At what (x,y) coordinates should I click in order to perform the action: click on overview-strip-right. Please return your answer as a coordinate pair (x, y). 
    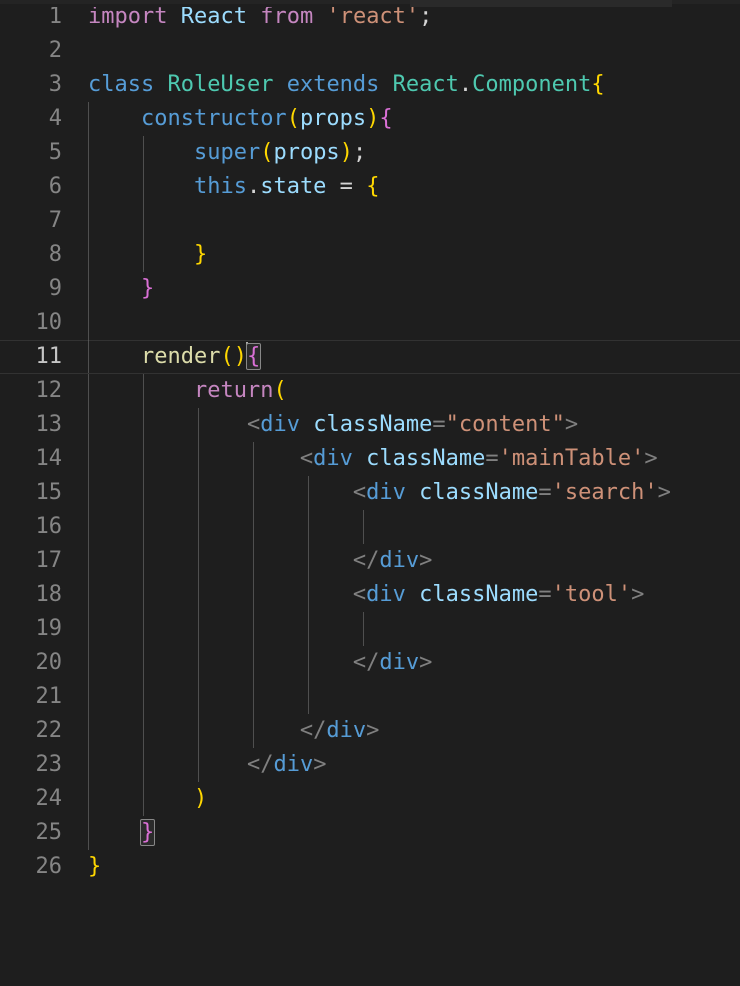
    Looking at the image, I should click on (706, 2).